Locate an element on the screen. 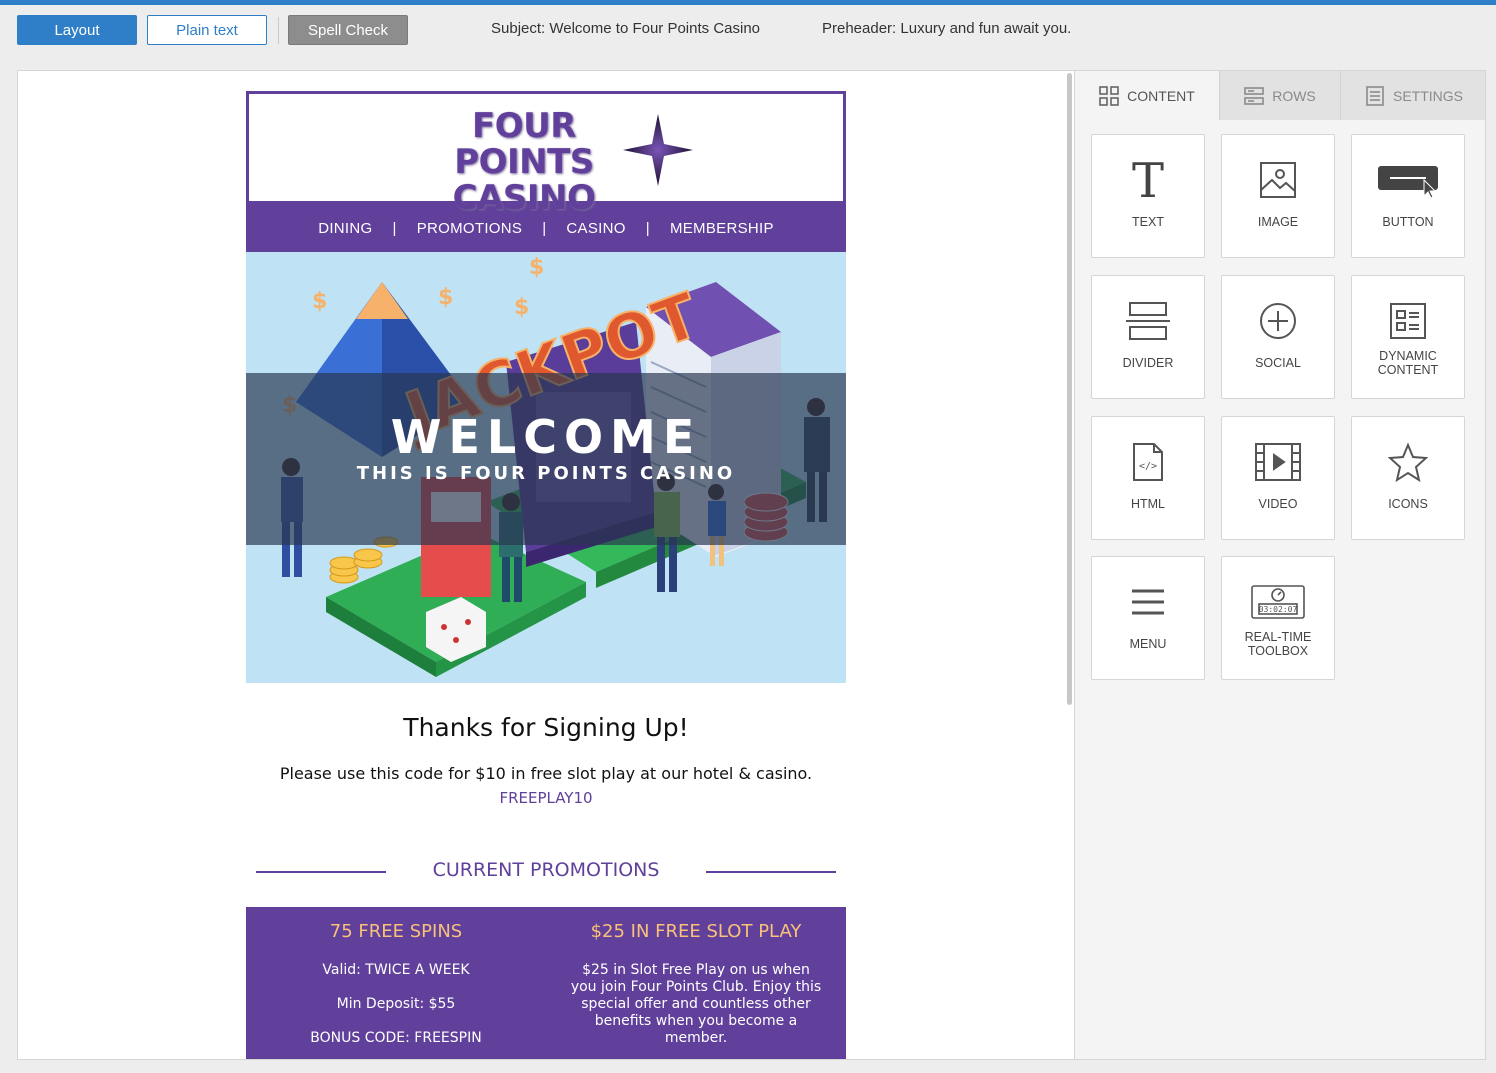 The width and height of the screenshot is (1496, 1073). timer-readout: 03:02:07 is located at coordinates (1278, 609).